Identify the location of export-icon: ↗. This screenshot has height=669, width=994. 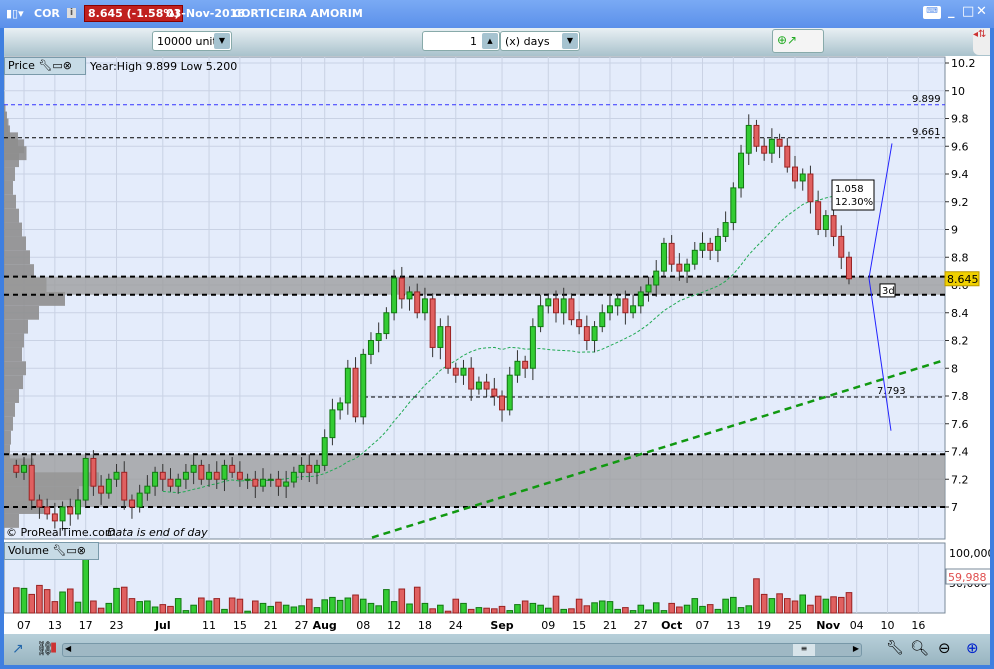
(18, 649).